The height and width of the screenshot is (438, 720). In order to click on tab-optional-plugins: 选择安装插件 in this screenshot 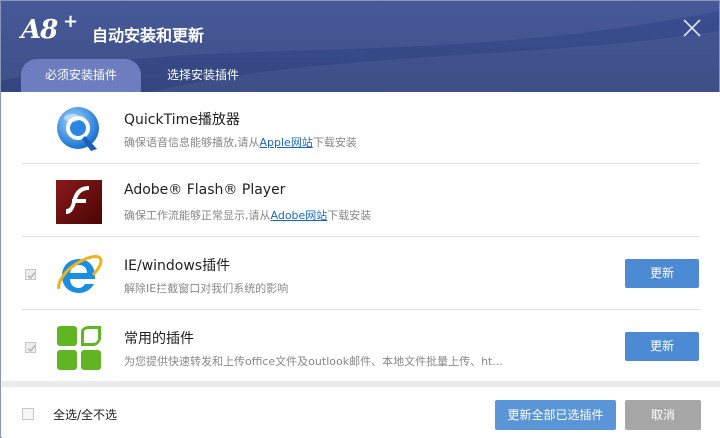, I will do `click(203, 75)`.